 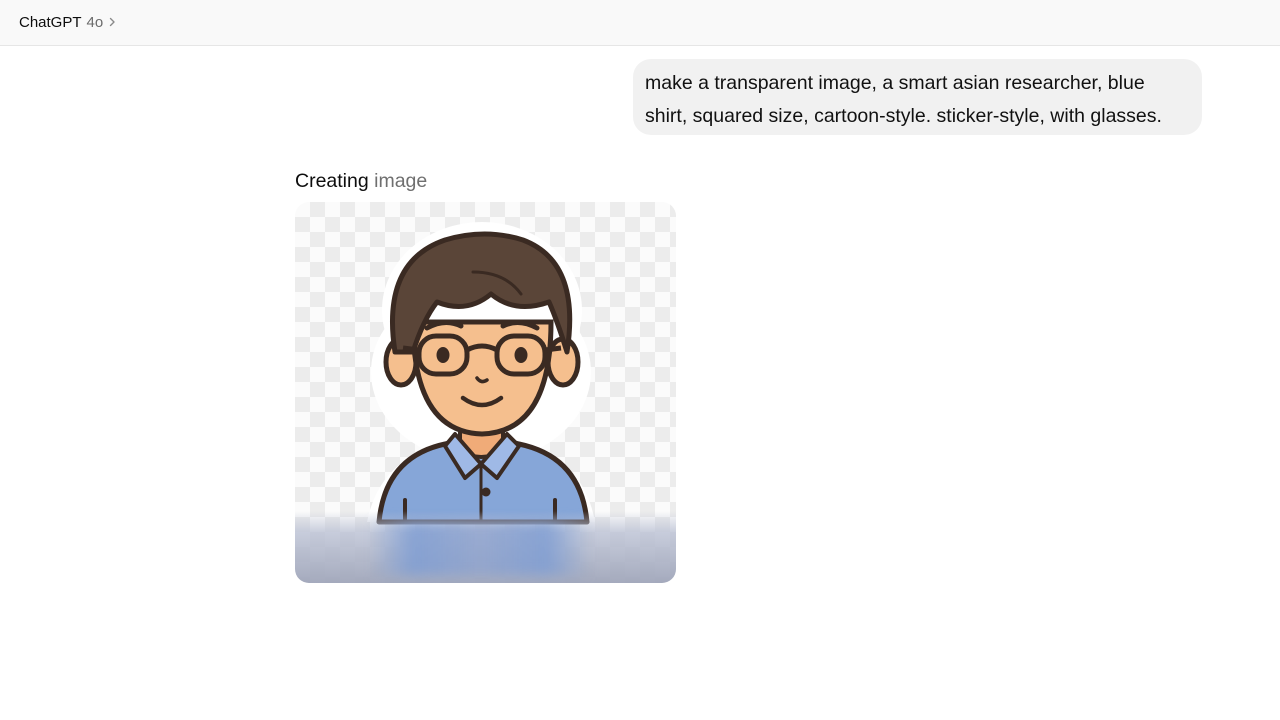 I want to click on loading-blur-overlay, so click(x=485, y=547).